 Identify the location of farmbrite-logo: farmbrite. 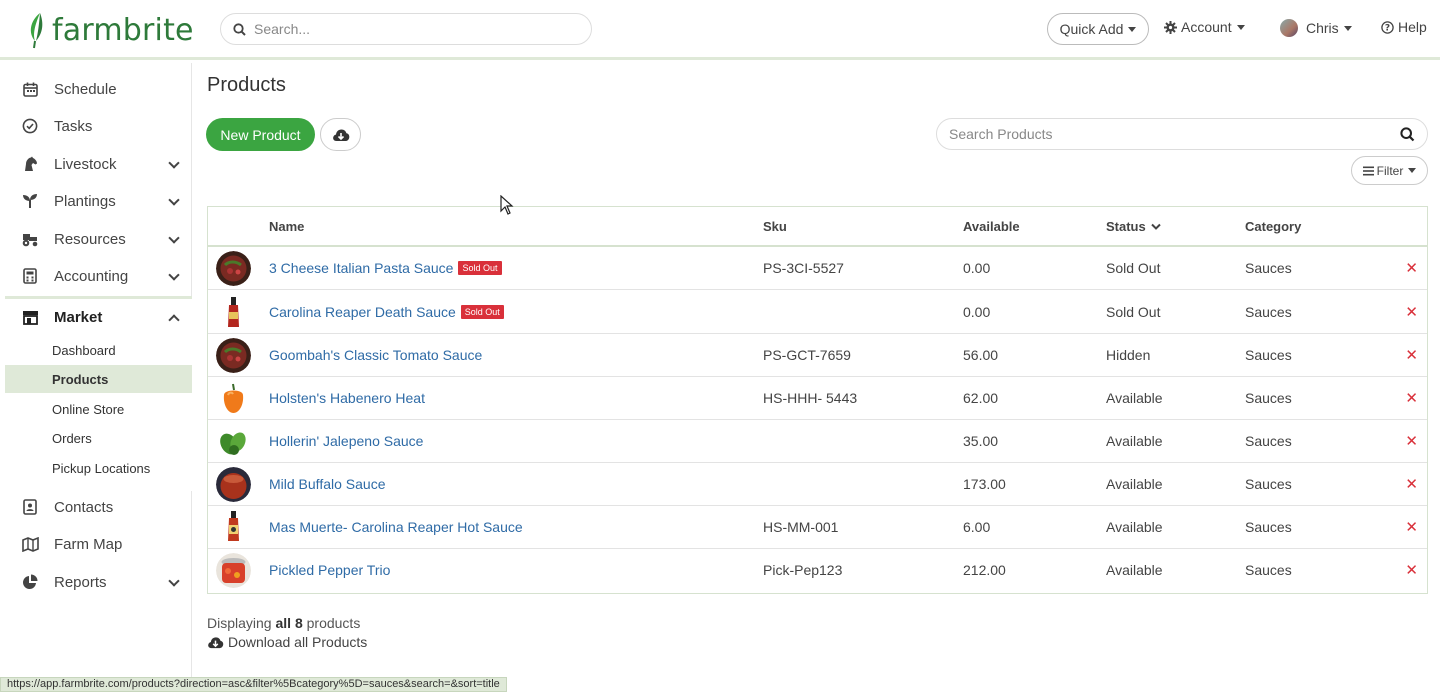
(110, 30).